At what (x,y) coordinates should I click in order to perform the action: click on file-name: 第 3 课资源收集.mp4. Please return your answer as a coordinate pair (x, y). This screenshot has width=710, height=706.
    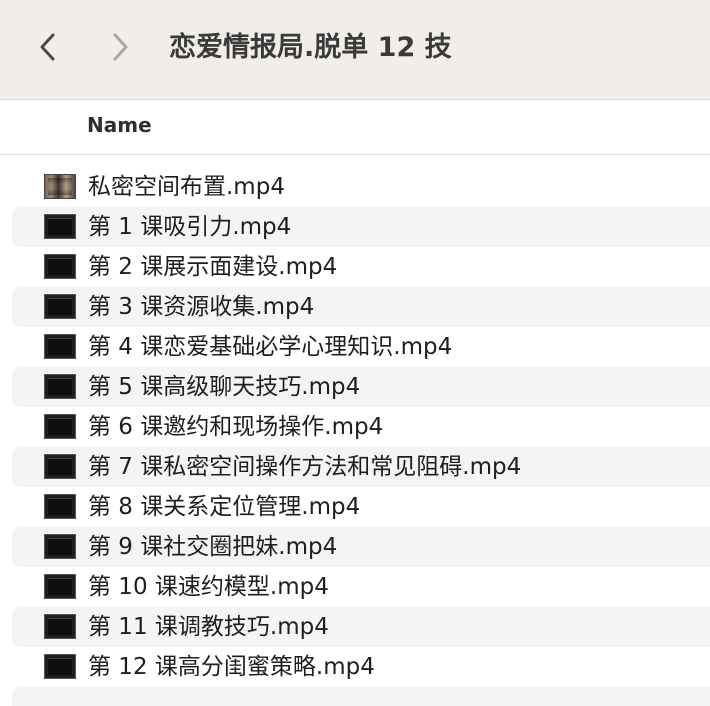
    Looking at the image, I should click on (201, 307).